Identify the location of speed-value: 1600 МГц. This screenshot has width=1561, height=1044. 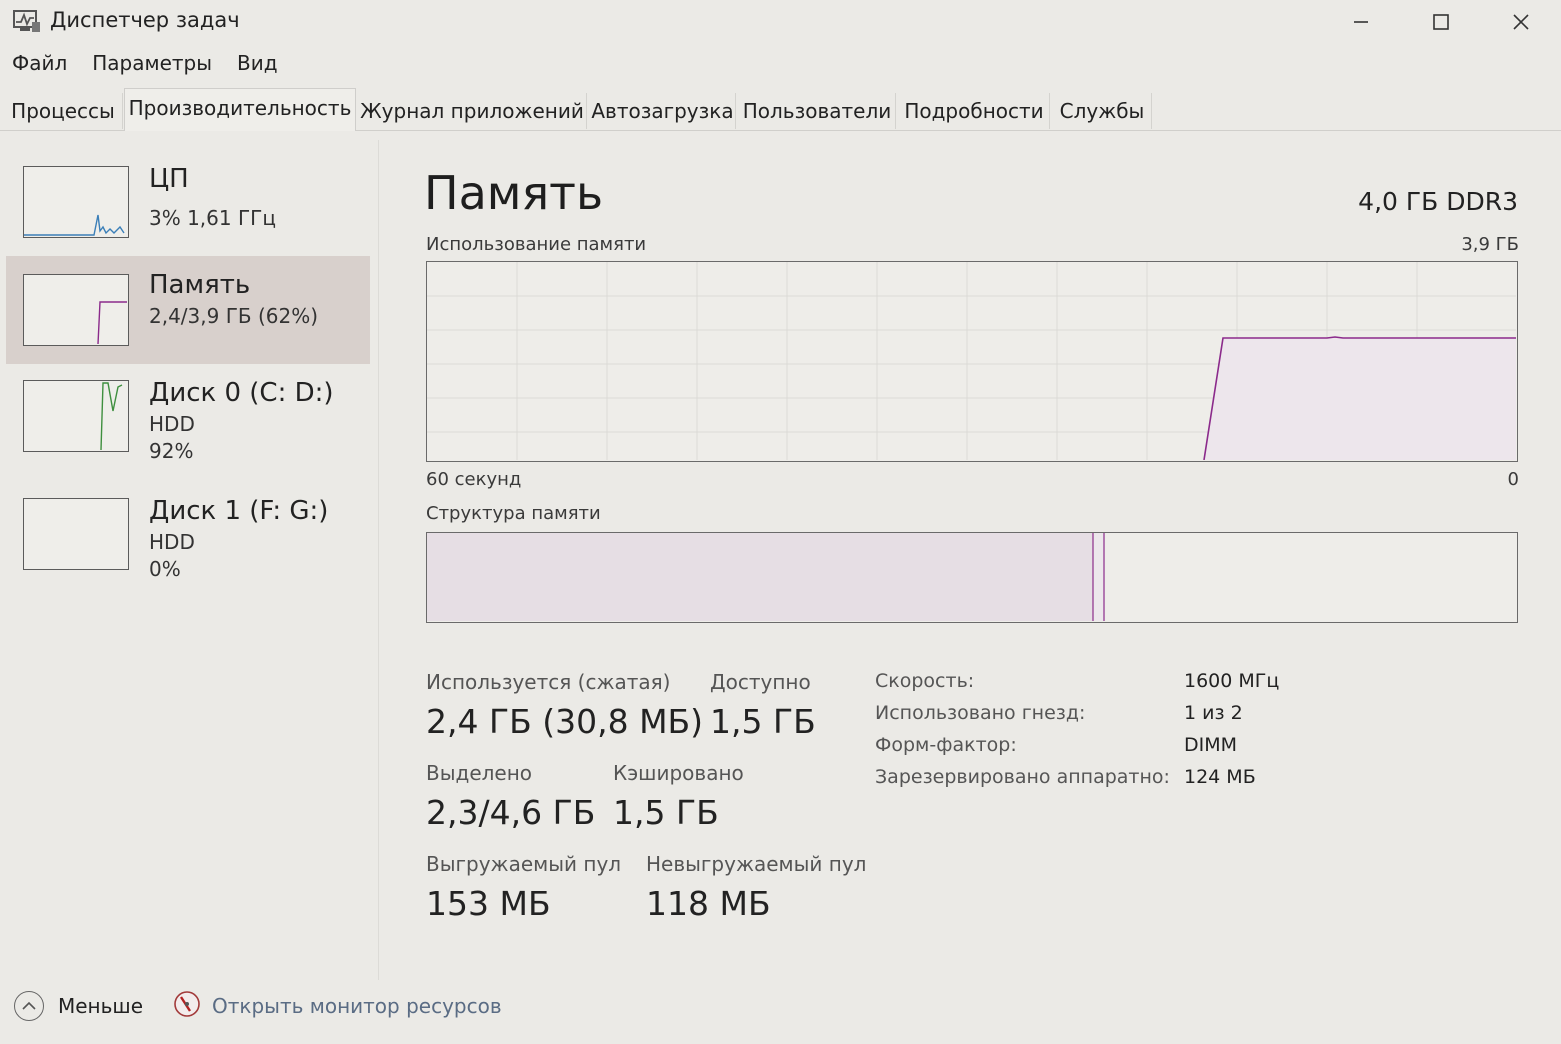
(1232, 681).